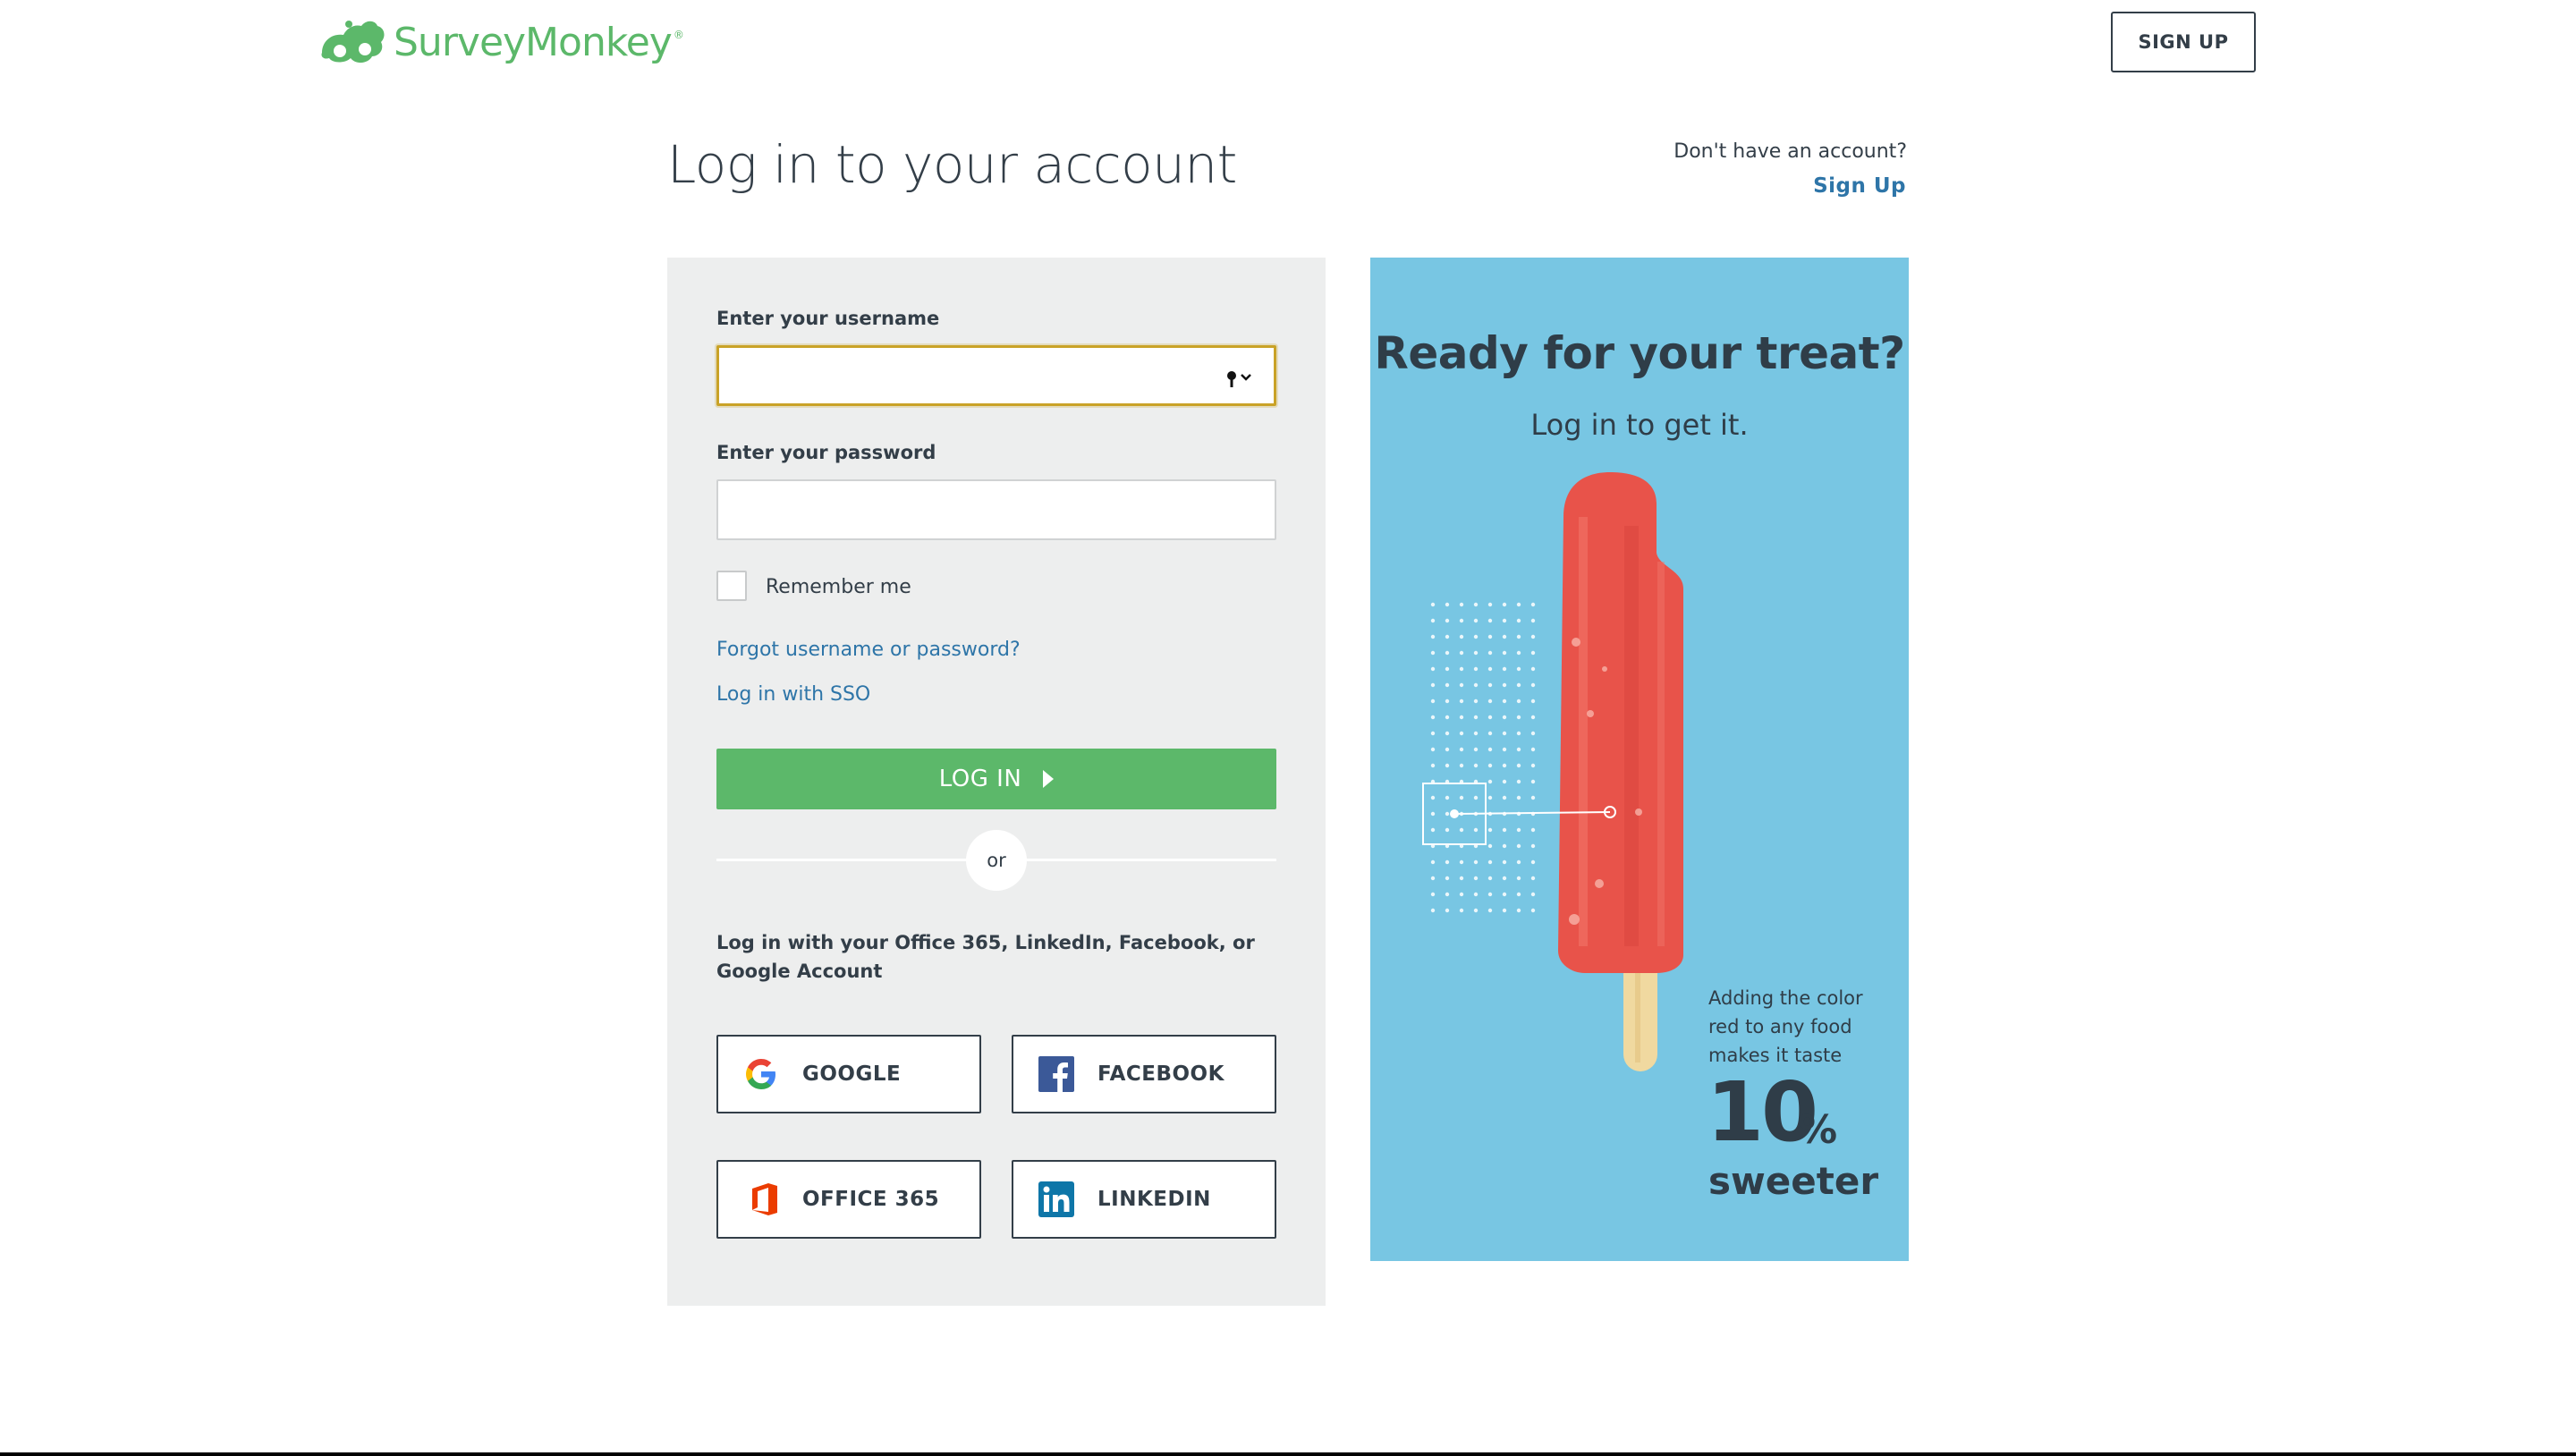 The height and width of the screenshot is (1456, 2576). I want to click on password-label: Enter your password, so click(826, 452).